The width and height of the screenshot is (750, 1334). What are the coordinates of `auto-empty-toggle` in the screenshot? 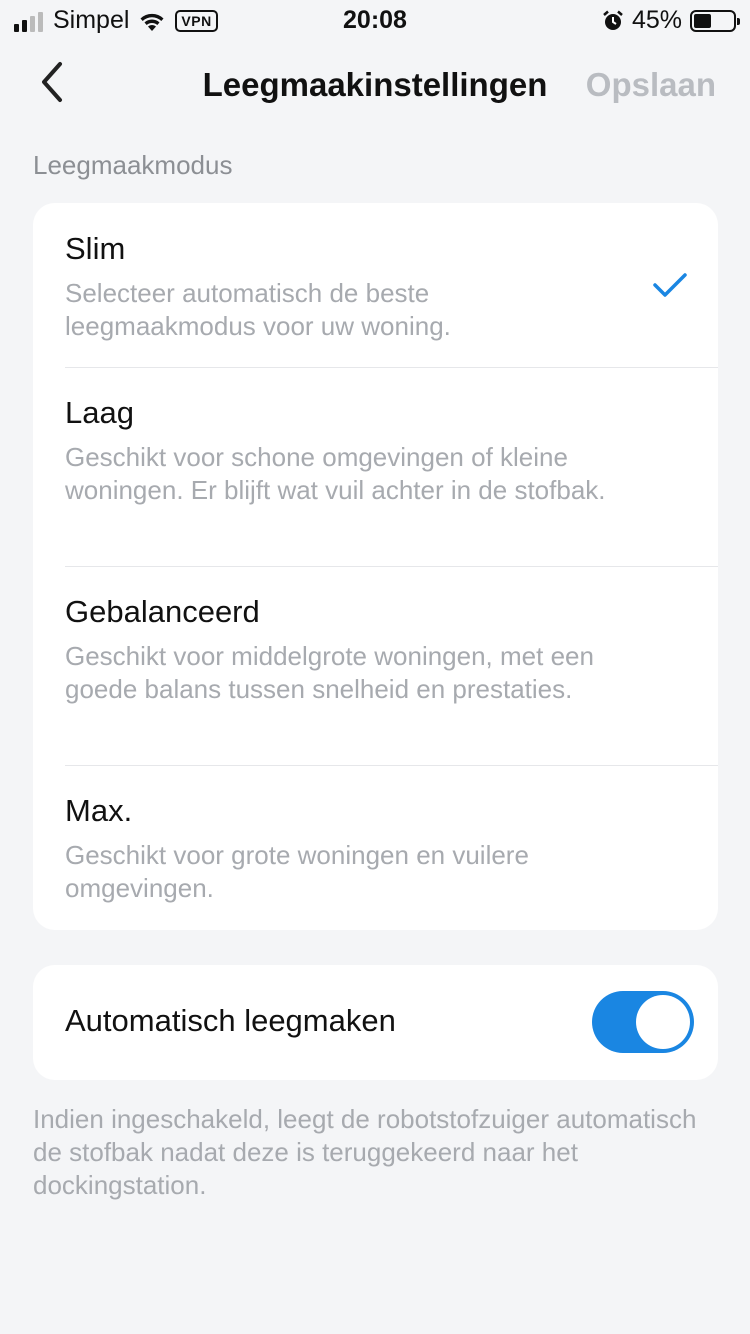 It's located at (643, 1022).